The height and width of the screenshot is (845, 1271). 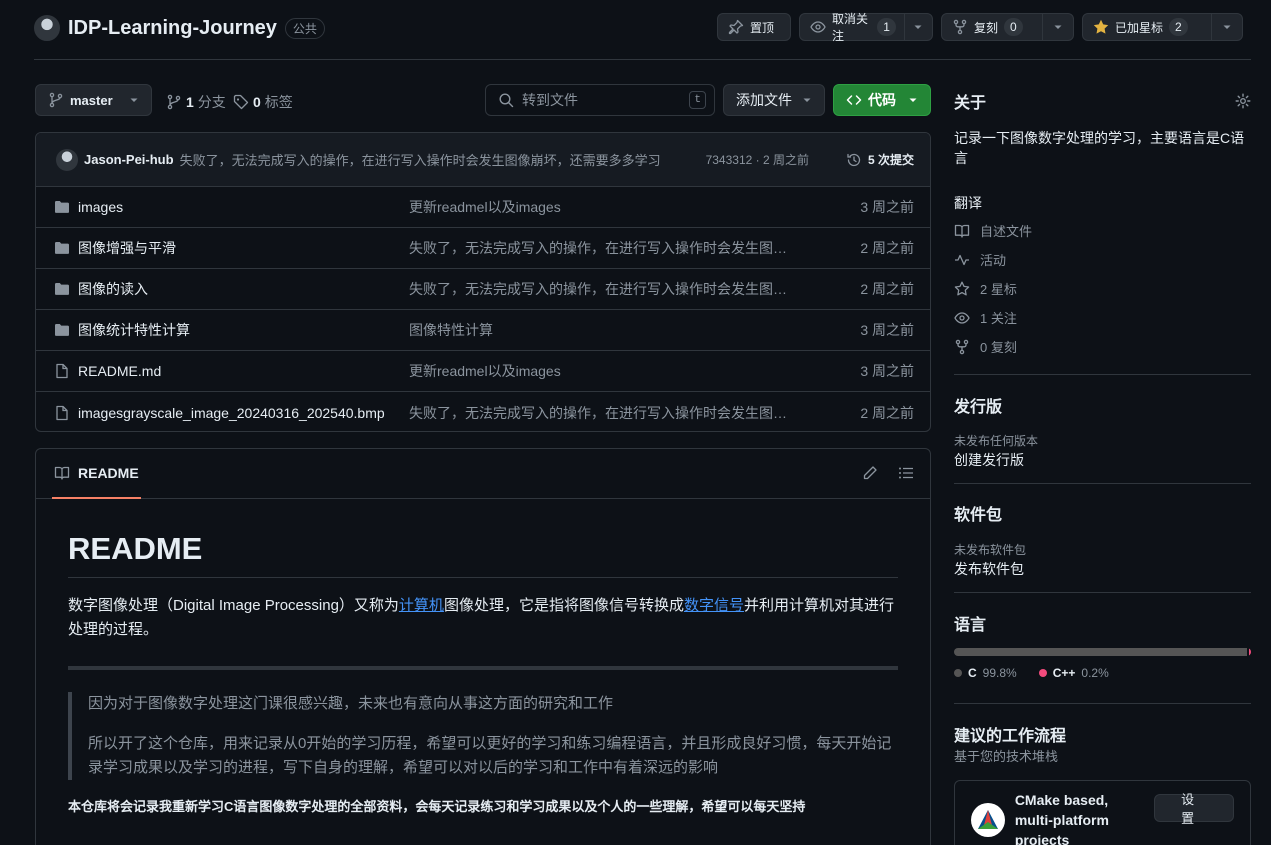 I want to click on folder-icon, so click(x=57, y=289).